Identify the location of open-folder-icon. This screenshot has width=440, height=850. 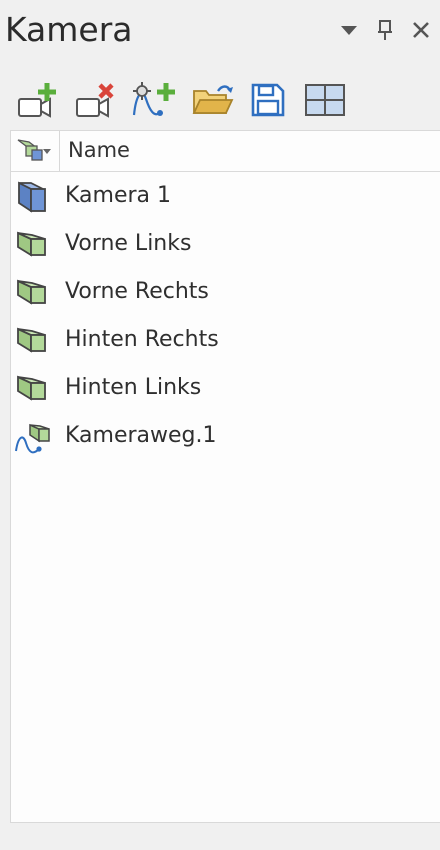
(213, 99).